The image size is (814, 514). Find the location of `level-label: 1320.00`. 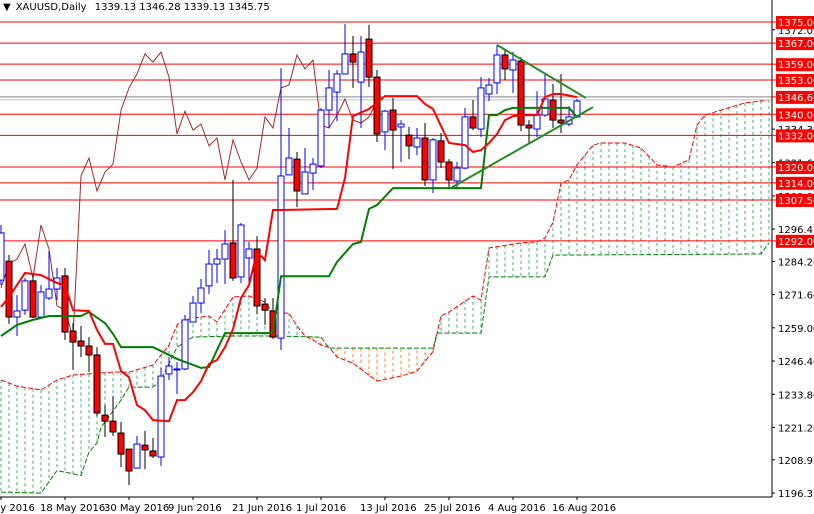

level-label: 1320.00 is located at coordinates (796, 168).